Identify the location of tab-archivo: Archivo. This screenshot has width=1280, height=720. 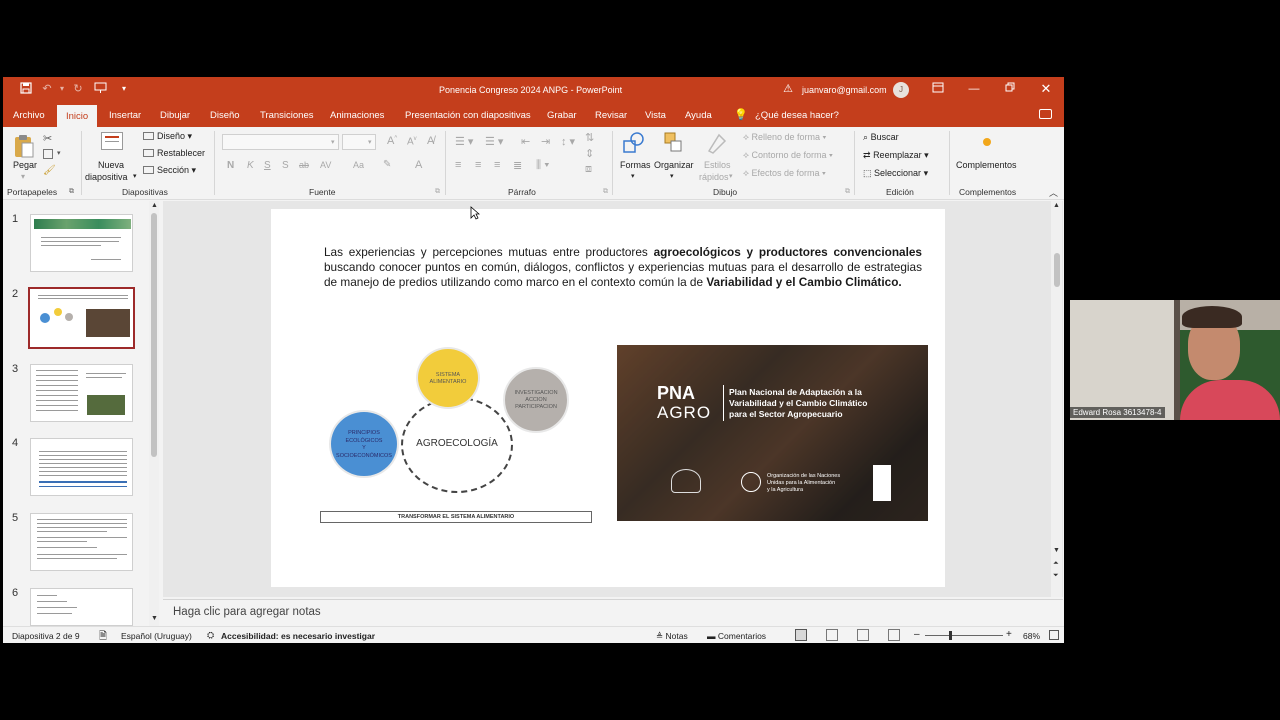
(29, 115).